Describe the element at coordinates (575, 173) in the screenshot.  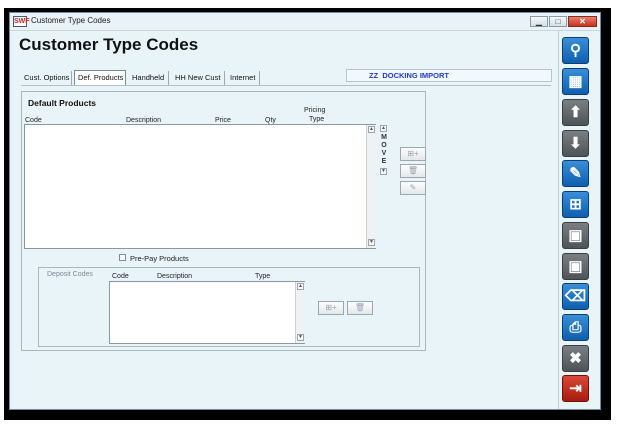
I see `pencil-icon: ✎` at that location.